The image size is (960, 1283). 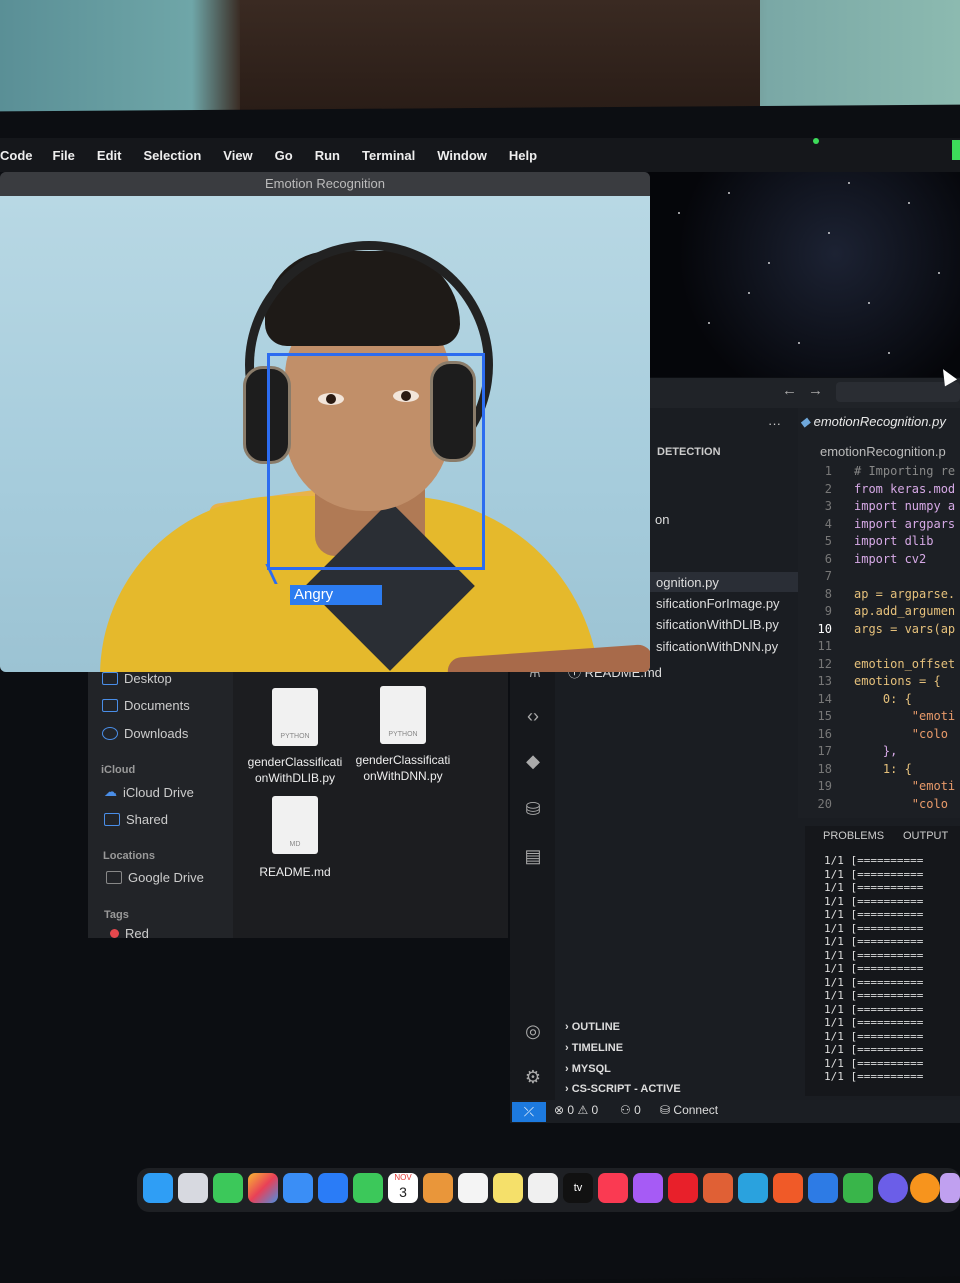 What do you see at coordinates (129, 933) in the screenshot?
I see `sidebar-item-tag-red: Red` at bounding box center [129, 933].